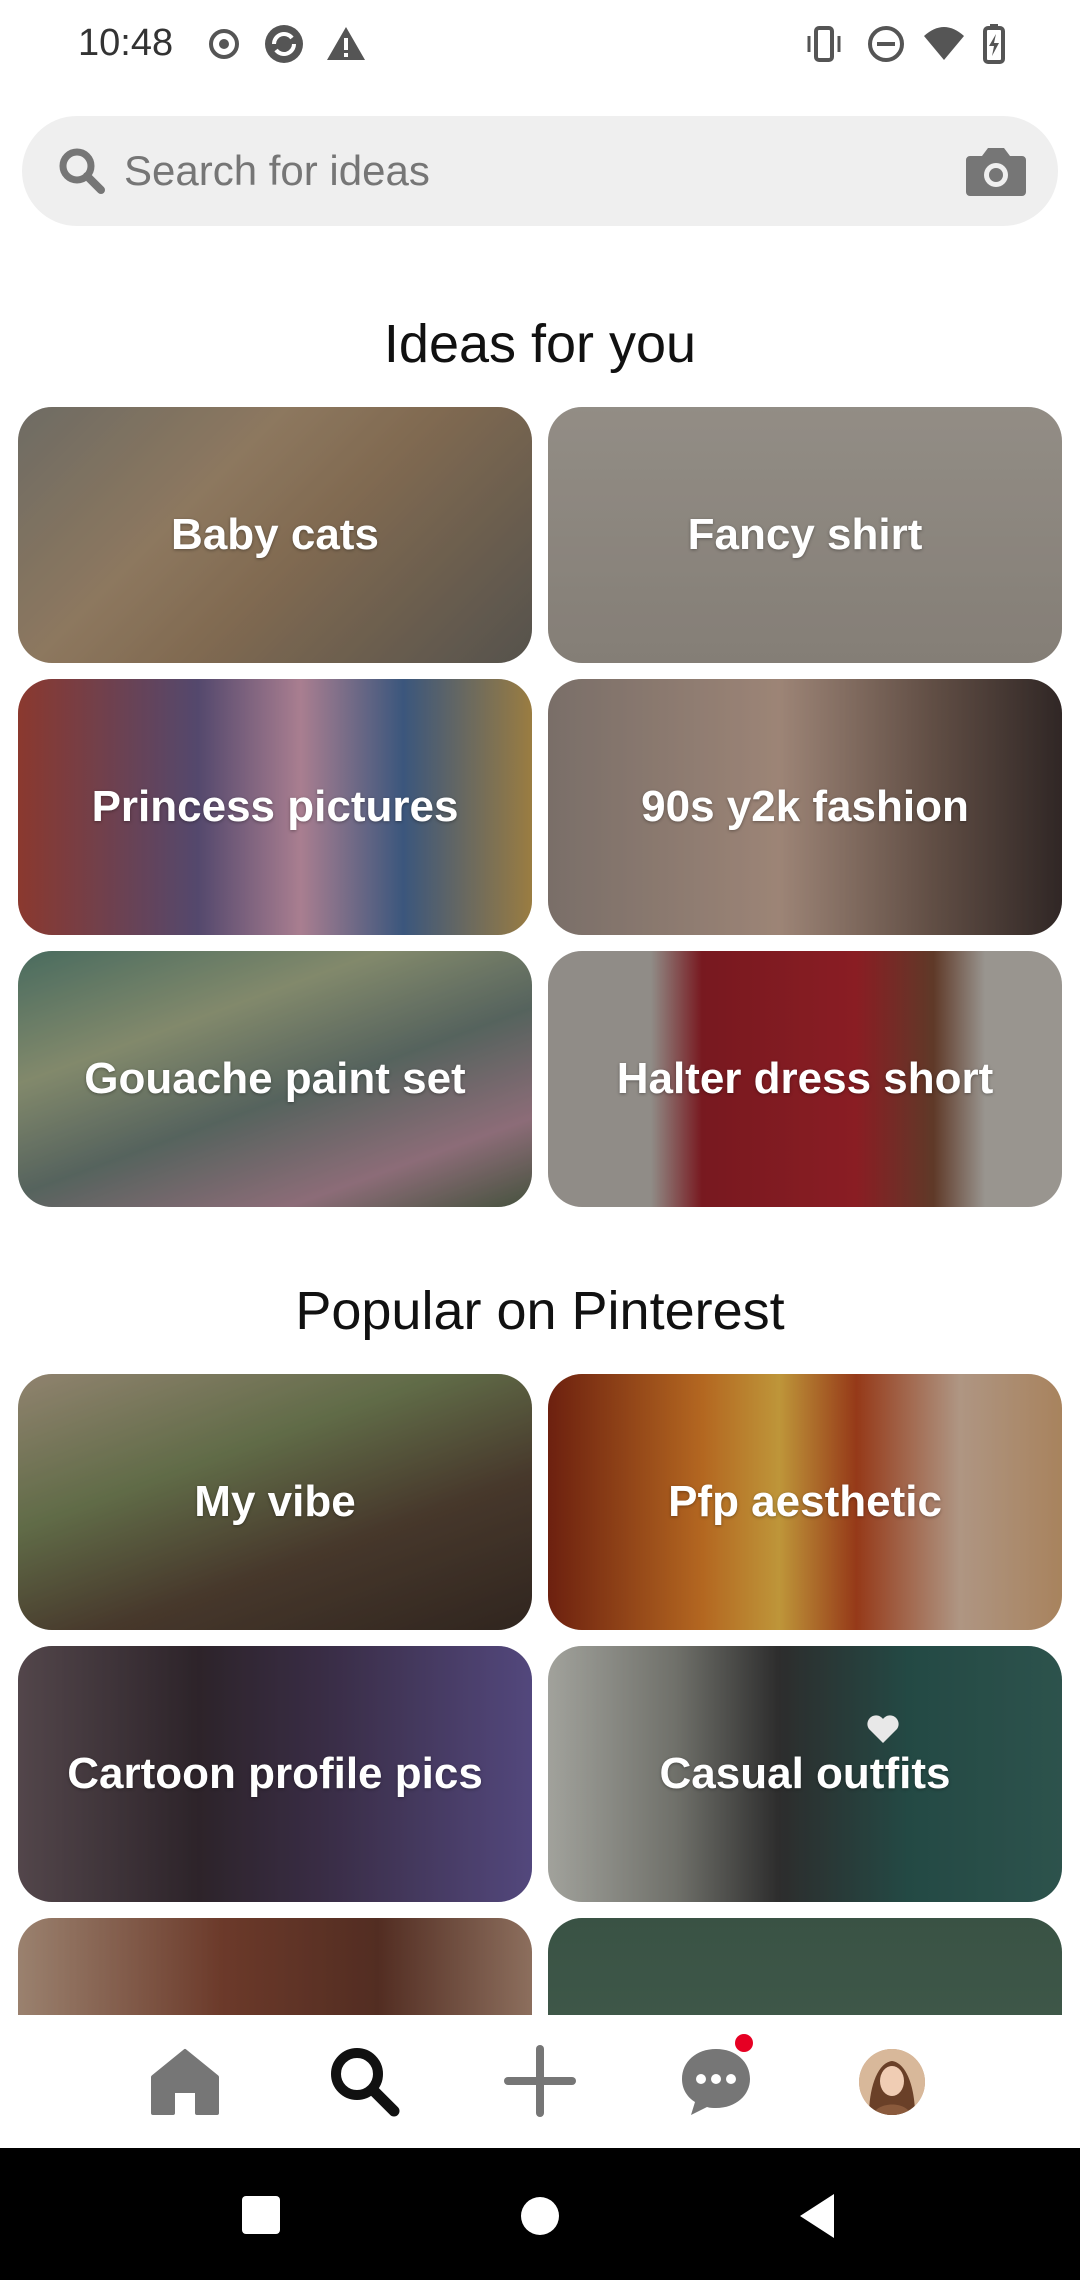 The height and width of the screenshot is (2280, 1080). I want to click on popular-tile-cartoon-profile-pics: Cartoon profile pics, so click(275, 1774).